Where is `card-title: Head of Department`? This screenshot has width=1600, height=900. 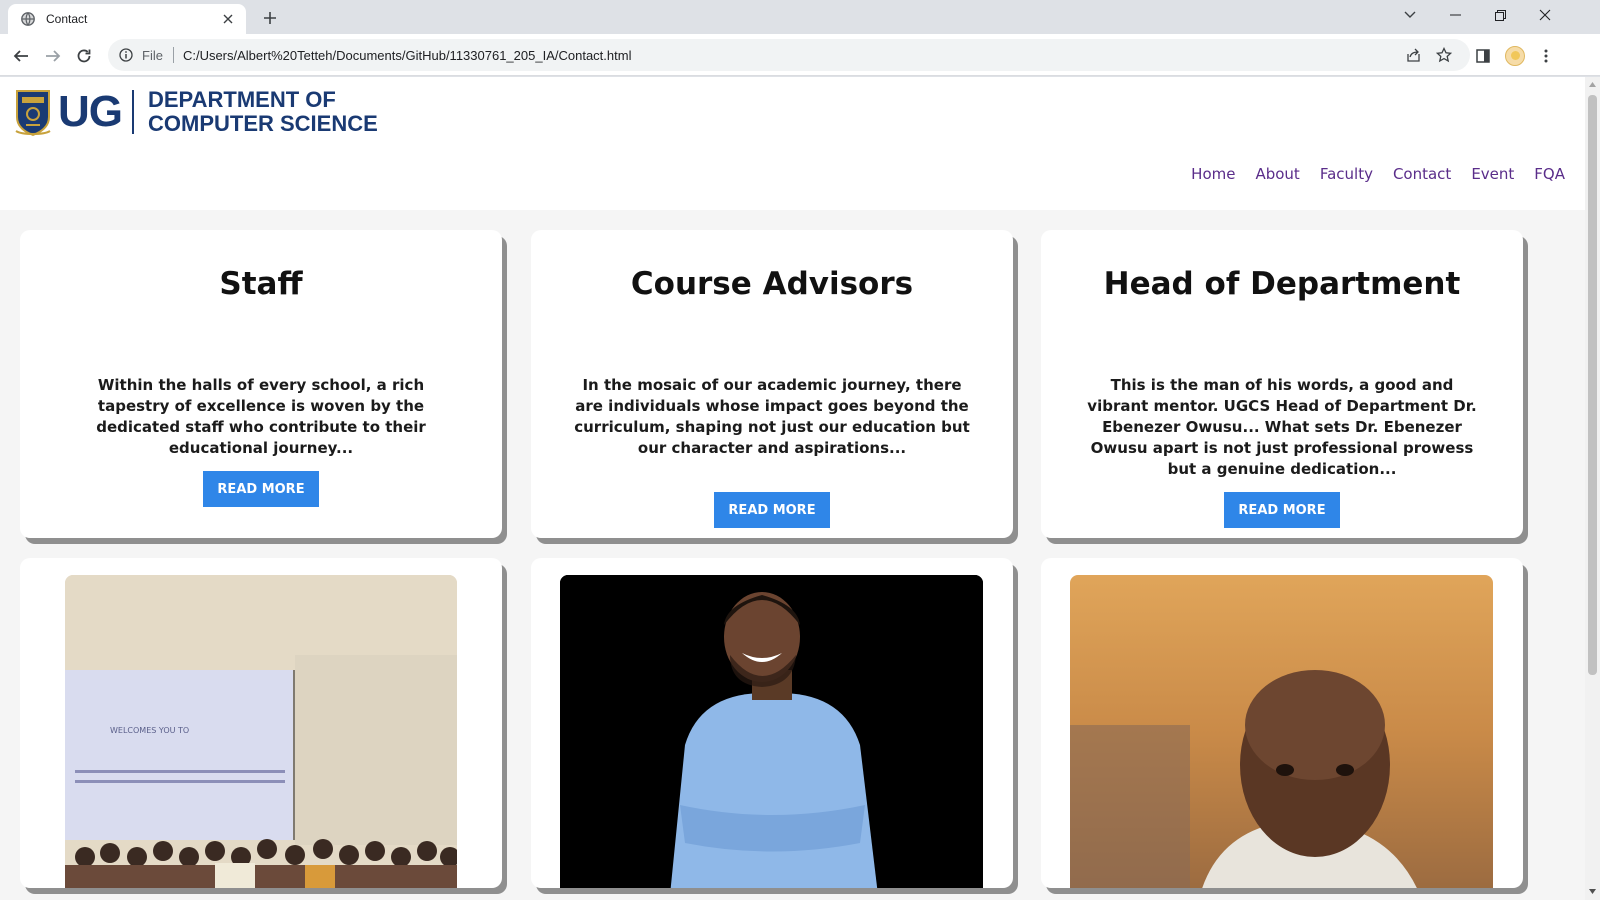
card-title: Head of Department is located at coordinates (1282, 284).